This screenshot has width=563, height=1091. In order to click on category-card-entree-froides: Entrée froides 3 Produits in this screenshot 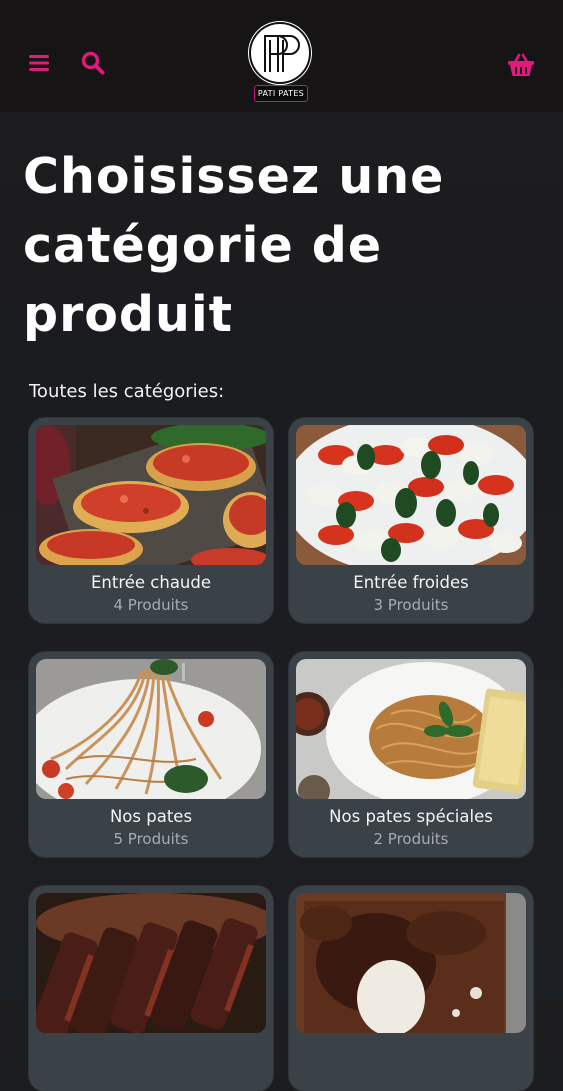, I will do `click(411, 520)`.